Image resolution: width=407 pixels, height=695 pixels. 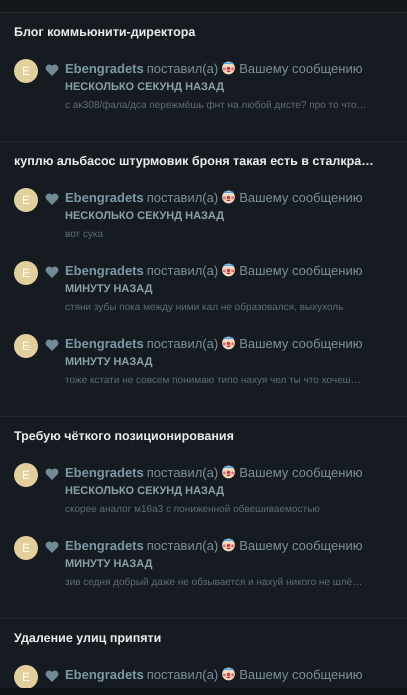 I want to click on message-snippet: вот сука, so click(x=213, y=235).